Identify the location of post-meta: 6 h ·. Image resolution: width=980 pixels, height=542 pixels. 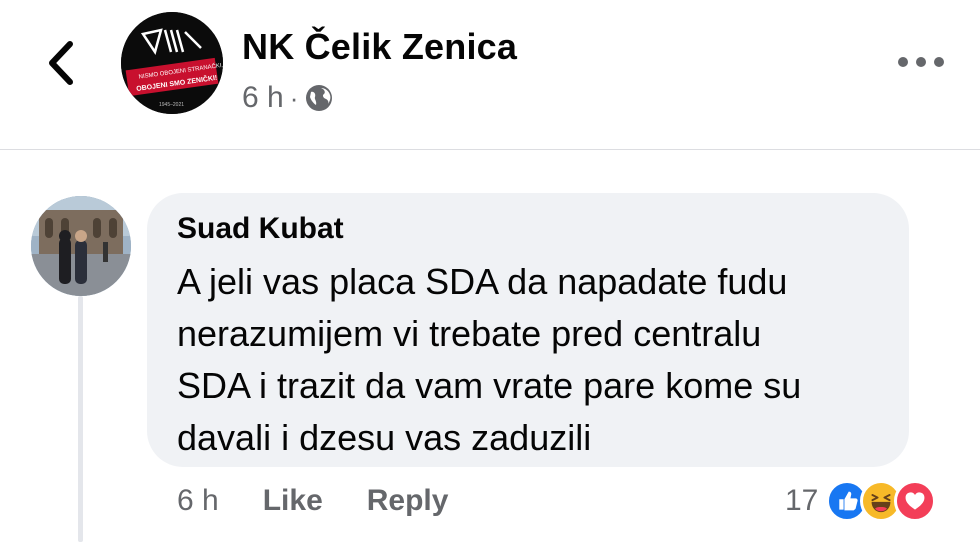
(288, 98).